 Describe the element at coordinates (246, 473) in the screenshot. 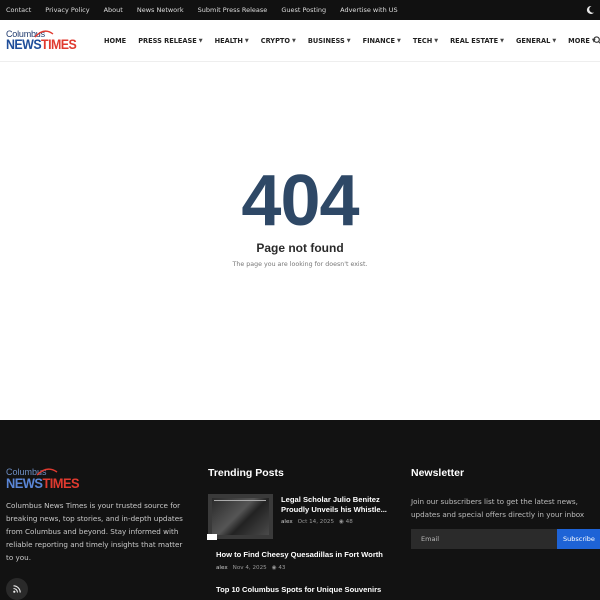

I see `trending-heading: Trending Posts` at that location.